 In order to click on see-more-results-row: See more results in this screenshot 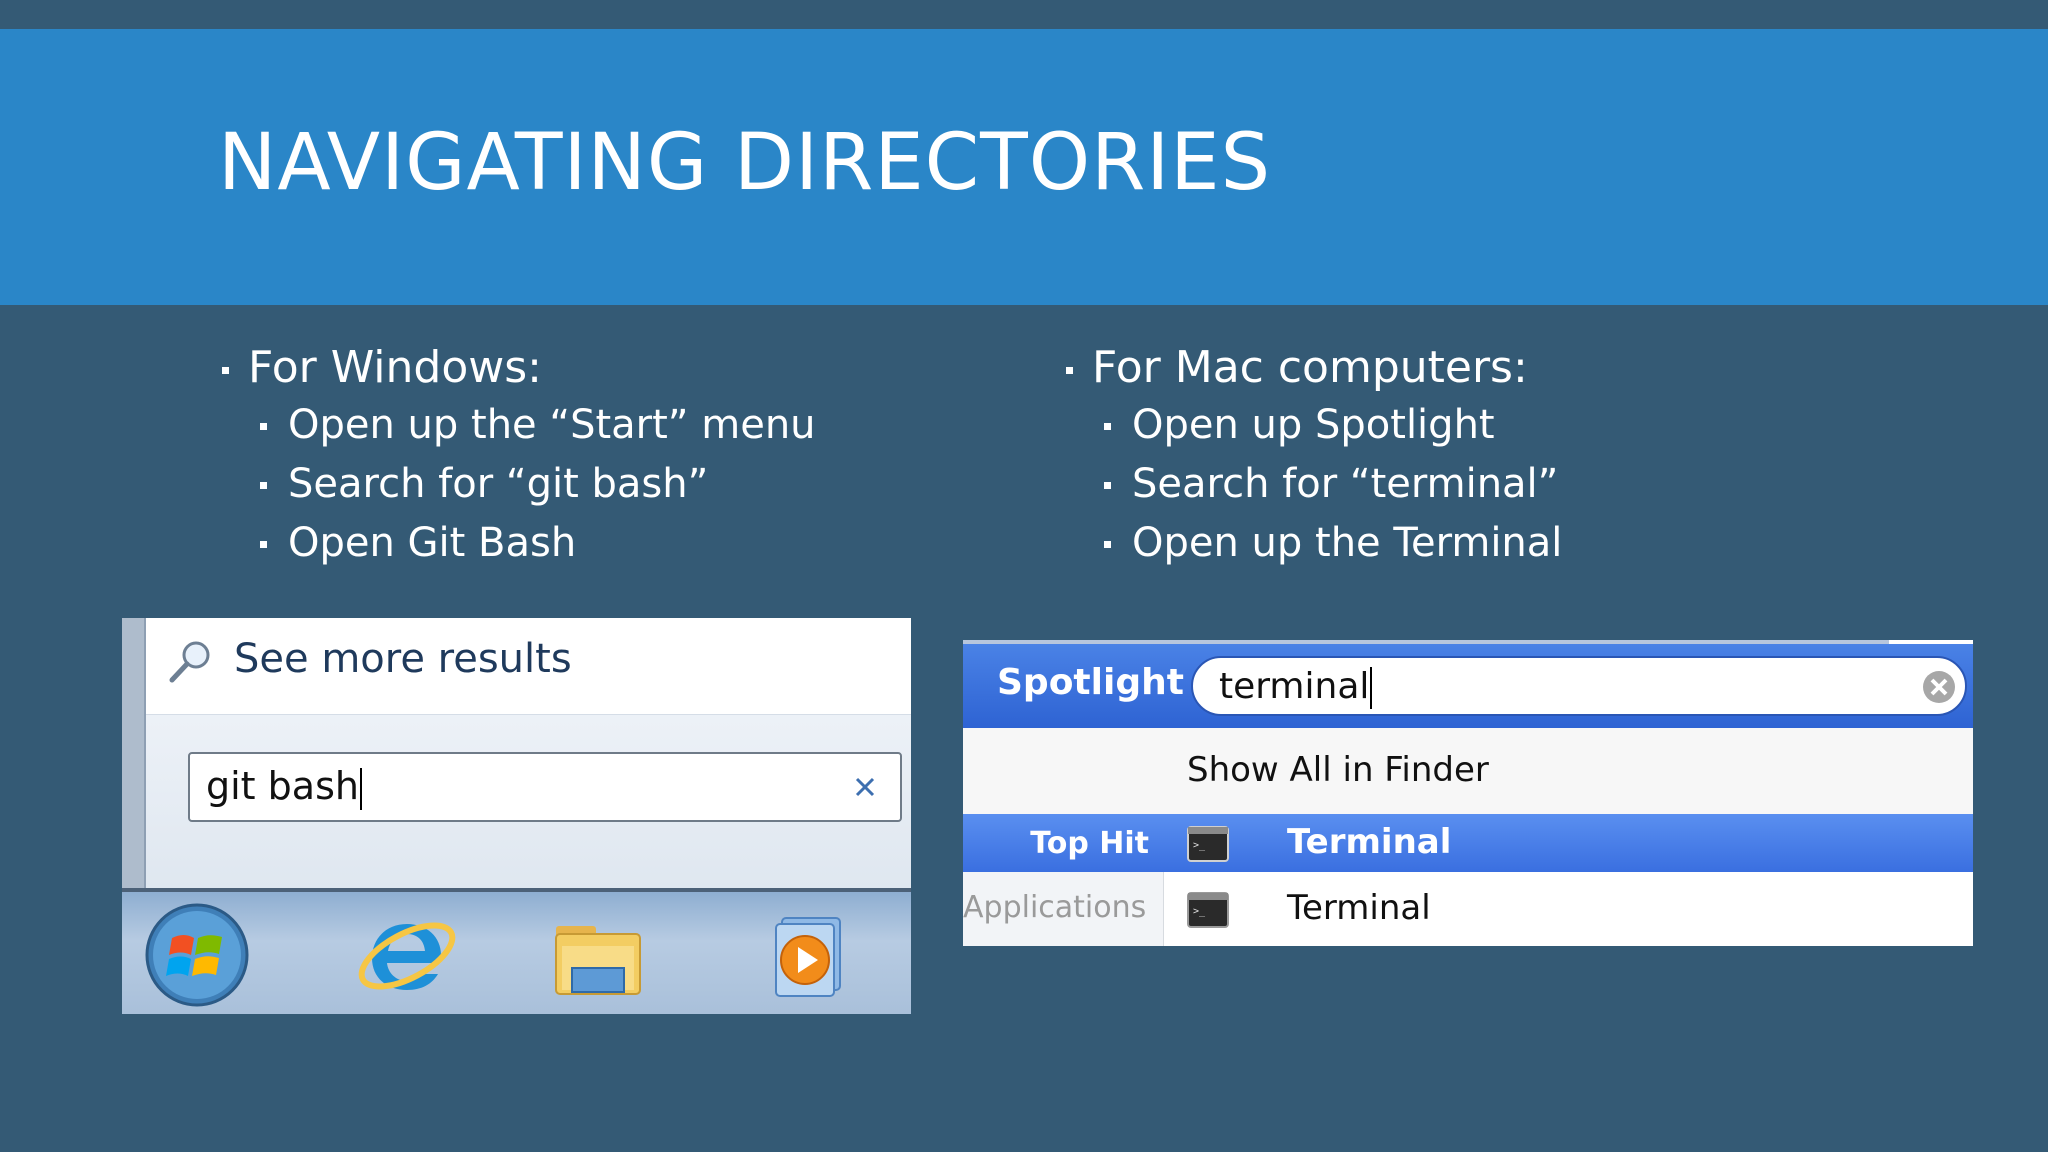, I will do `click(528, 666)`.